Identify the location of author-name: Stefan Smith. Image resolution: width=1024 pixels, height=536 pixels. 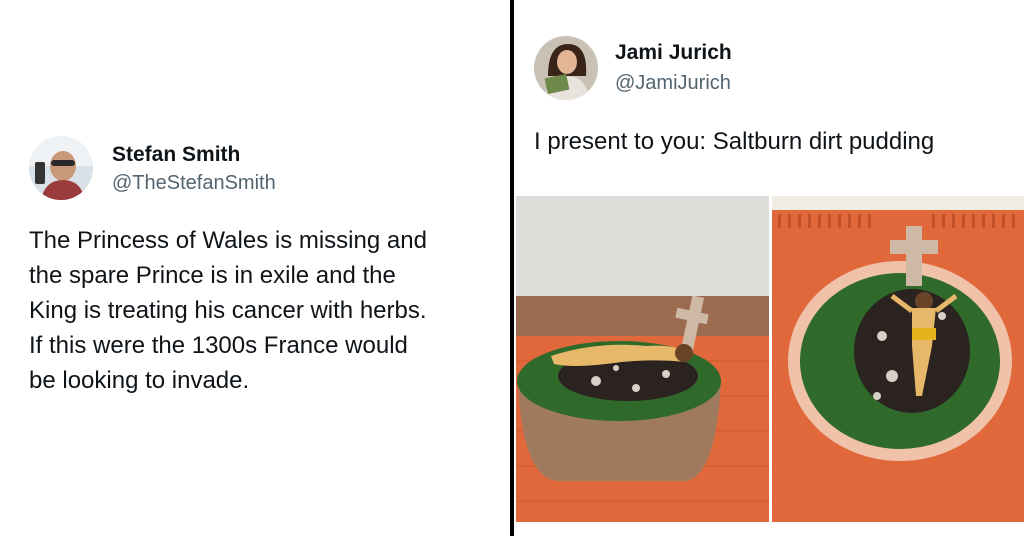
(176, 155).